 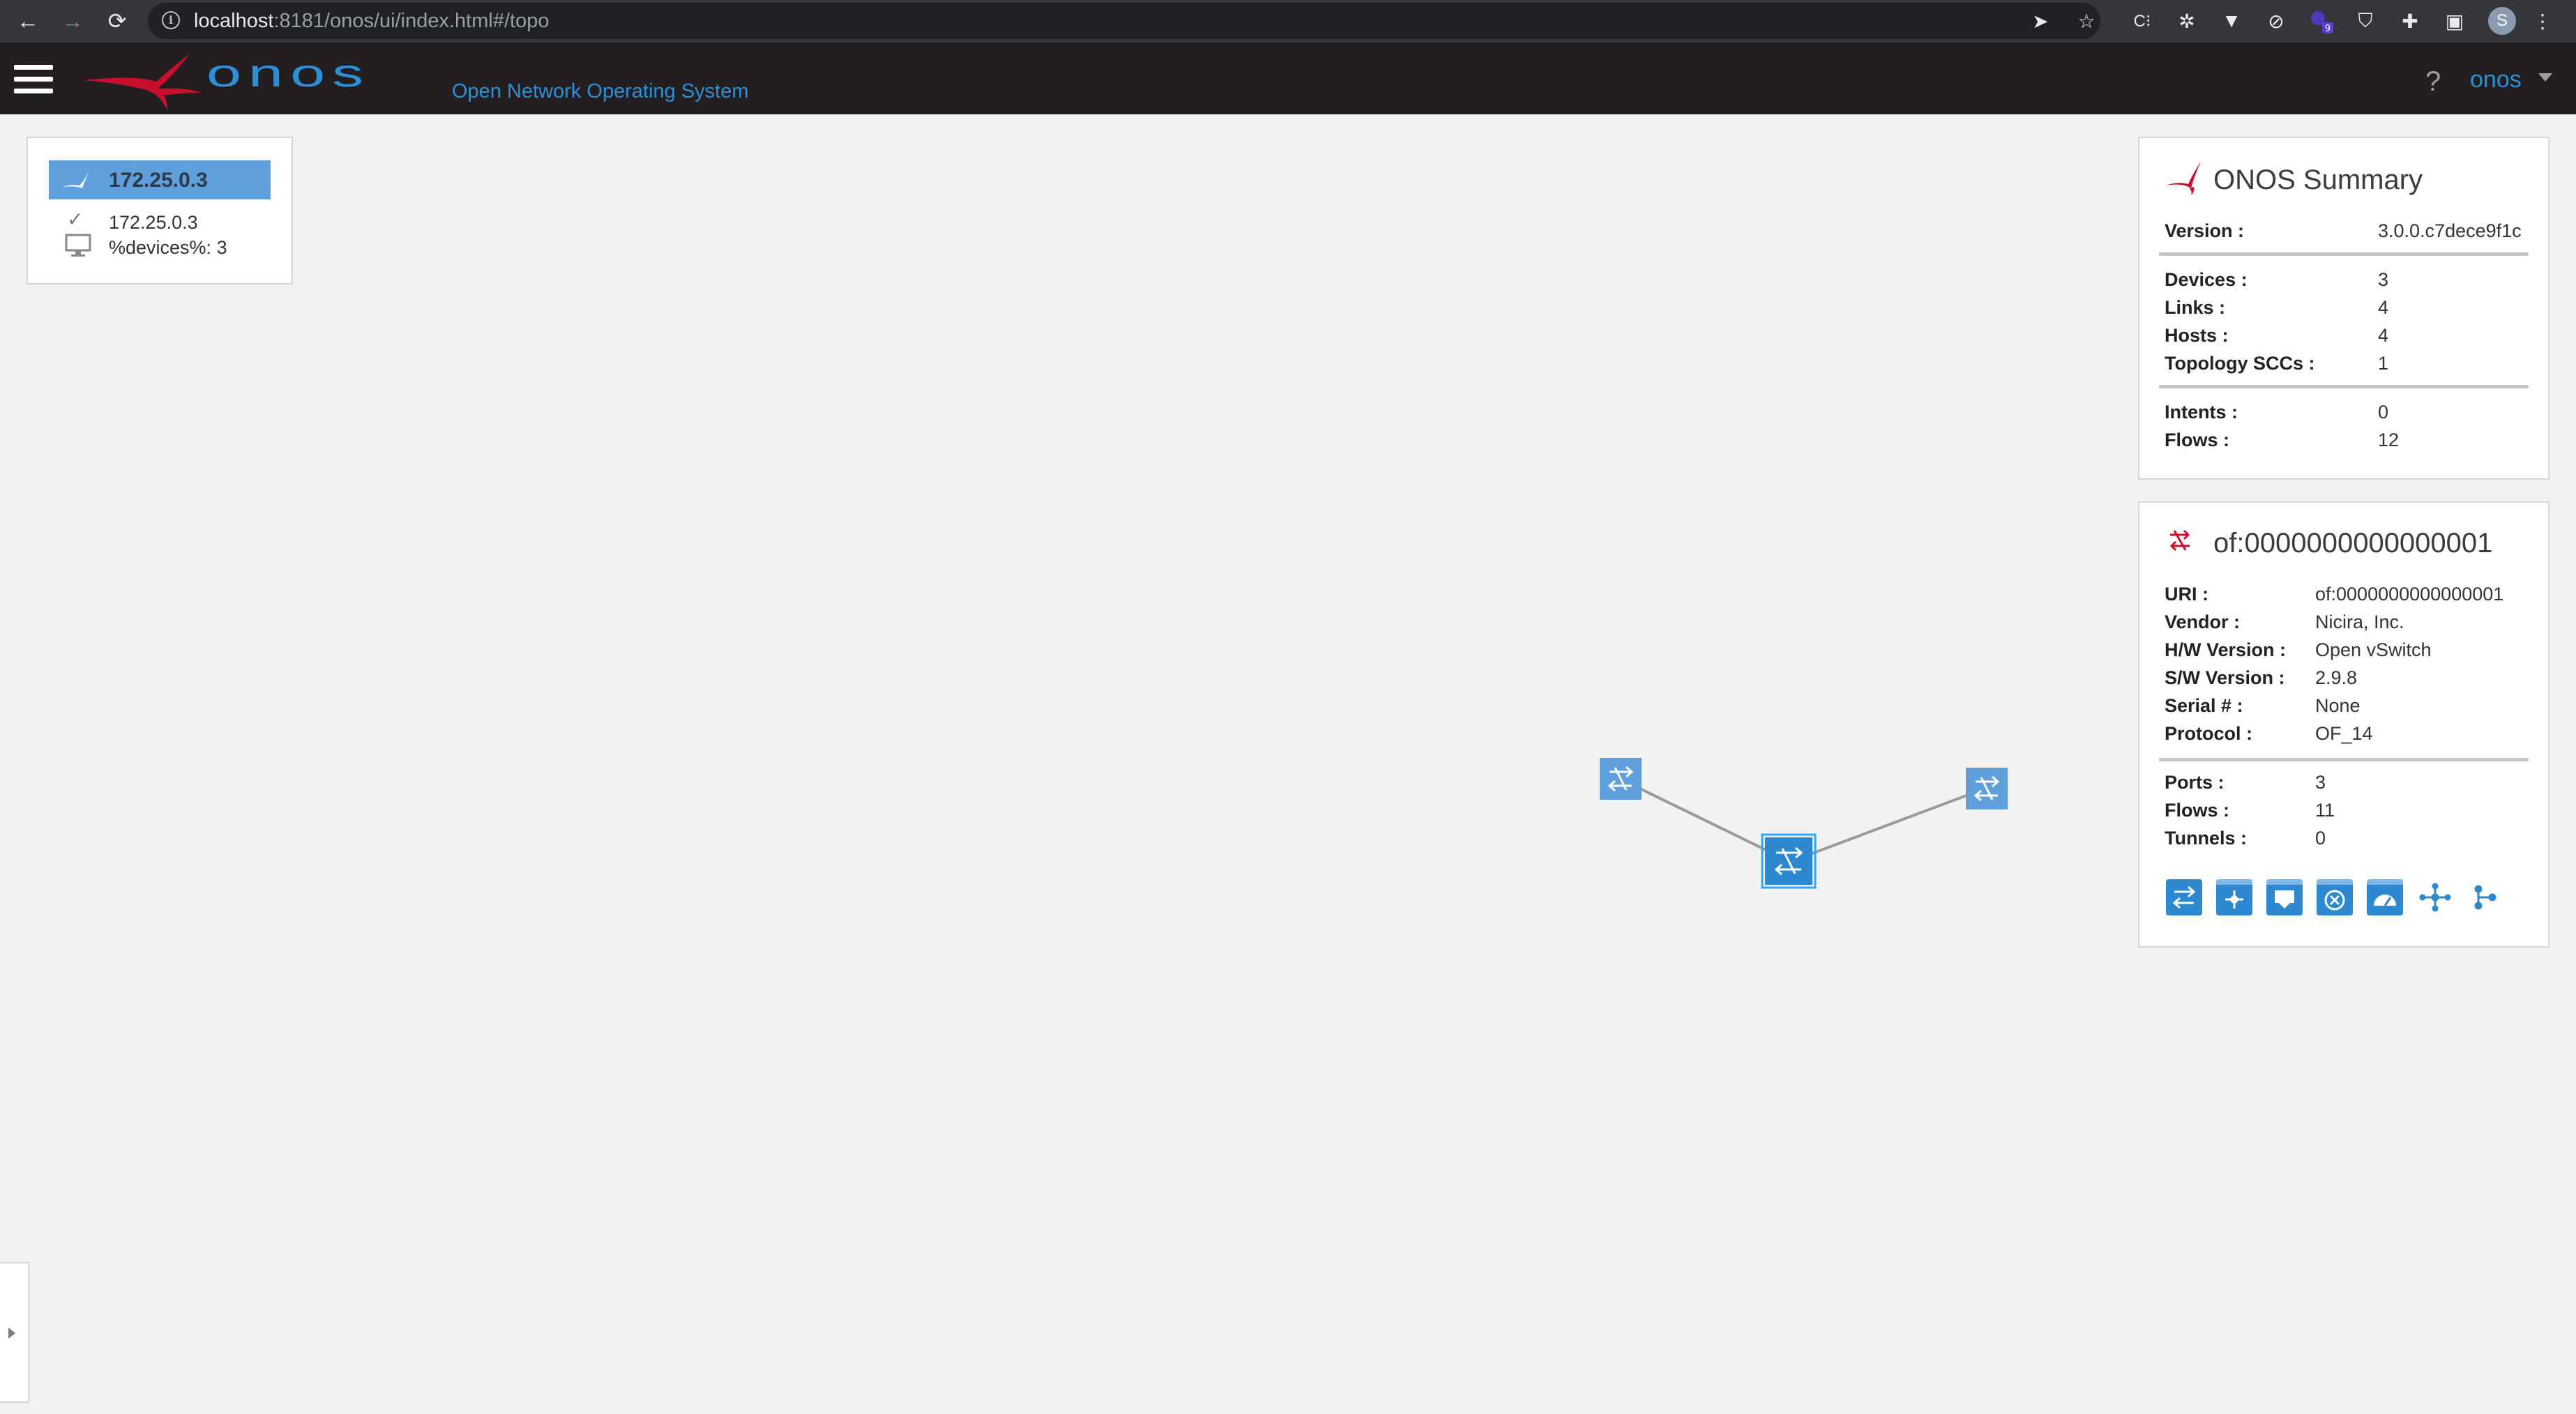 I want to click on device-flows-value: 11, so click(x=2325, y=810).